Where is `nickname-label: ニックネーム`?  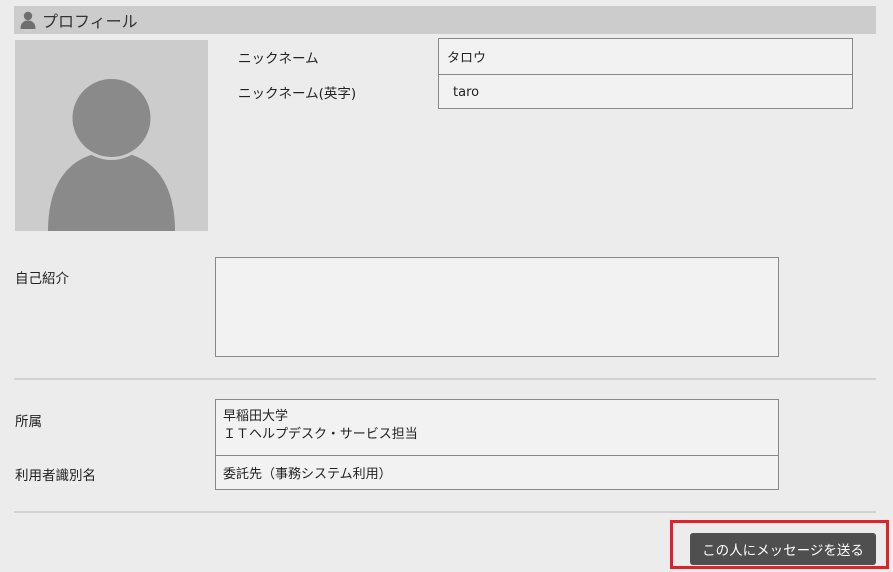 nickname-label: ニックネーム is located at coordinates (278, 59).